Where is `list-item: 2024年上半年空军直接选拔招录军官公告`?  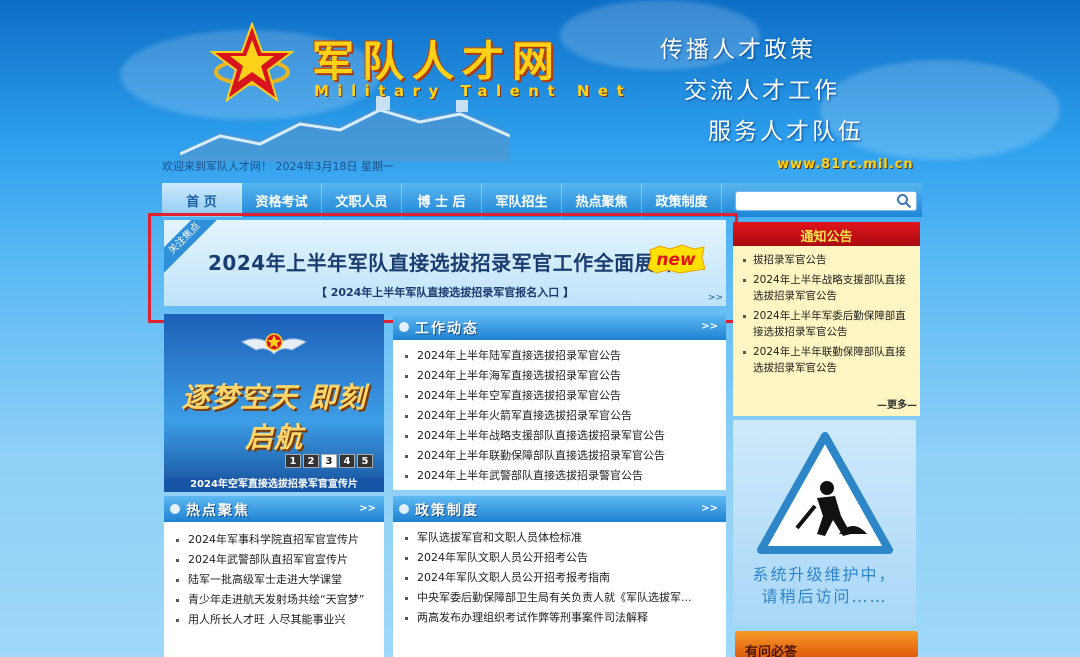
list-item: 2024年上半年空军直接选拔招录军官公告 is located at coordinates (559, 396).